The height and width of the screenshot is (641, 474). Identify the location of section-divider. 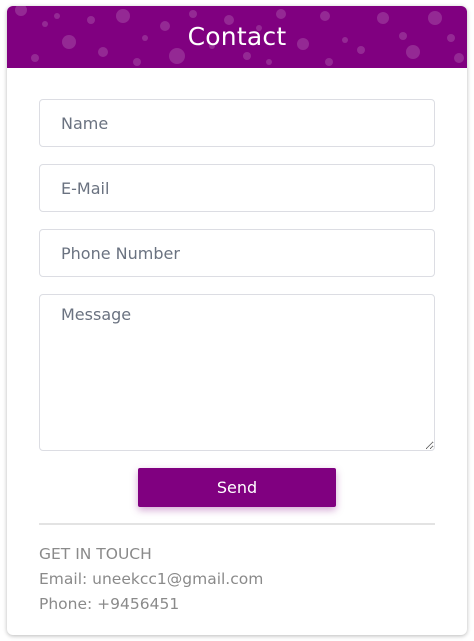
(237, 524).